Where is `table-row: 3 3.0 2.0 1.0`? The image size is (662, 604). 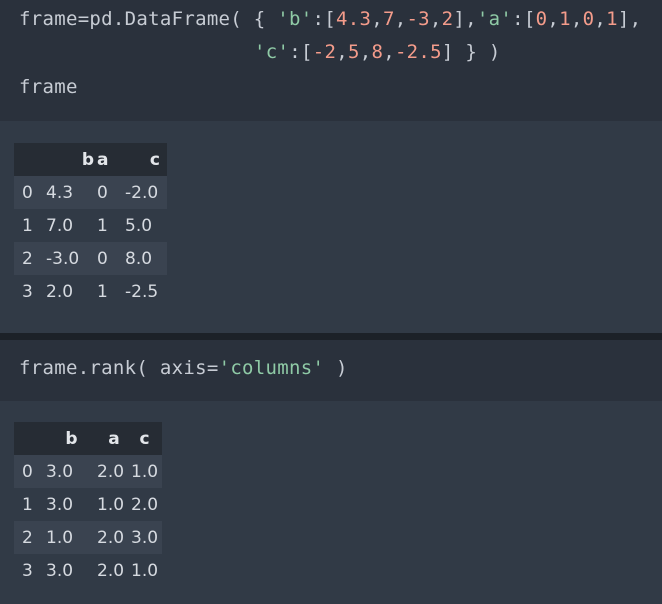 table-row: 3 3.0 2.0 1.0 is located at coordinates (88, 570).